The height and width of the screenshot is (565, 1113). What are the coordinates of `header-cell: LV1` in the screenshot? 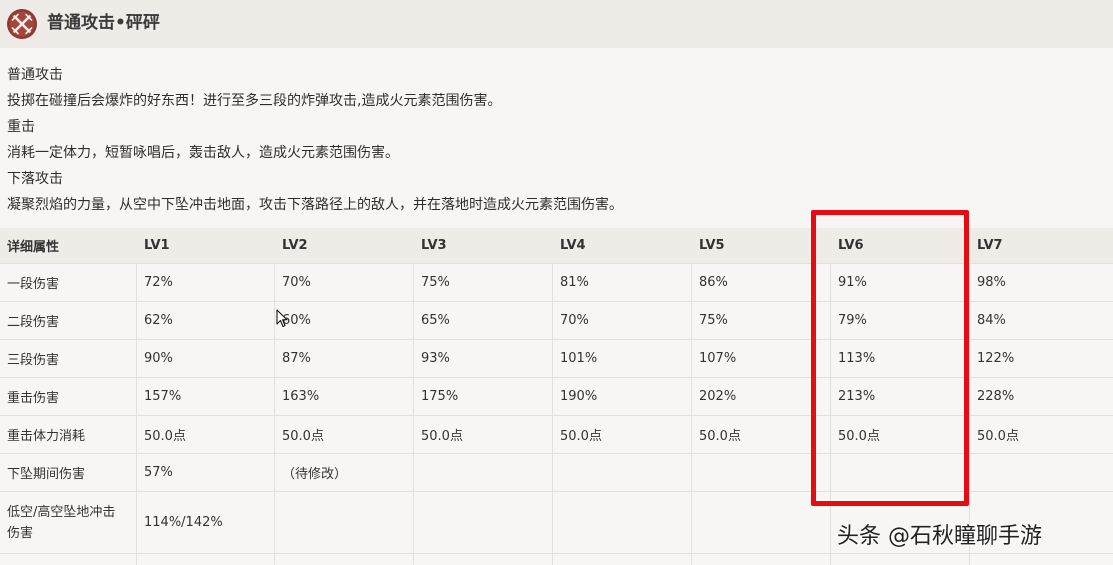 It's located at (157, 245).